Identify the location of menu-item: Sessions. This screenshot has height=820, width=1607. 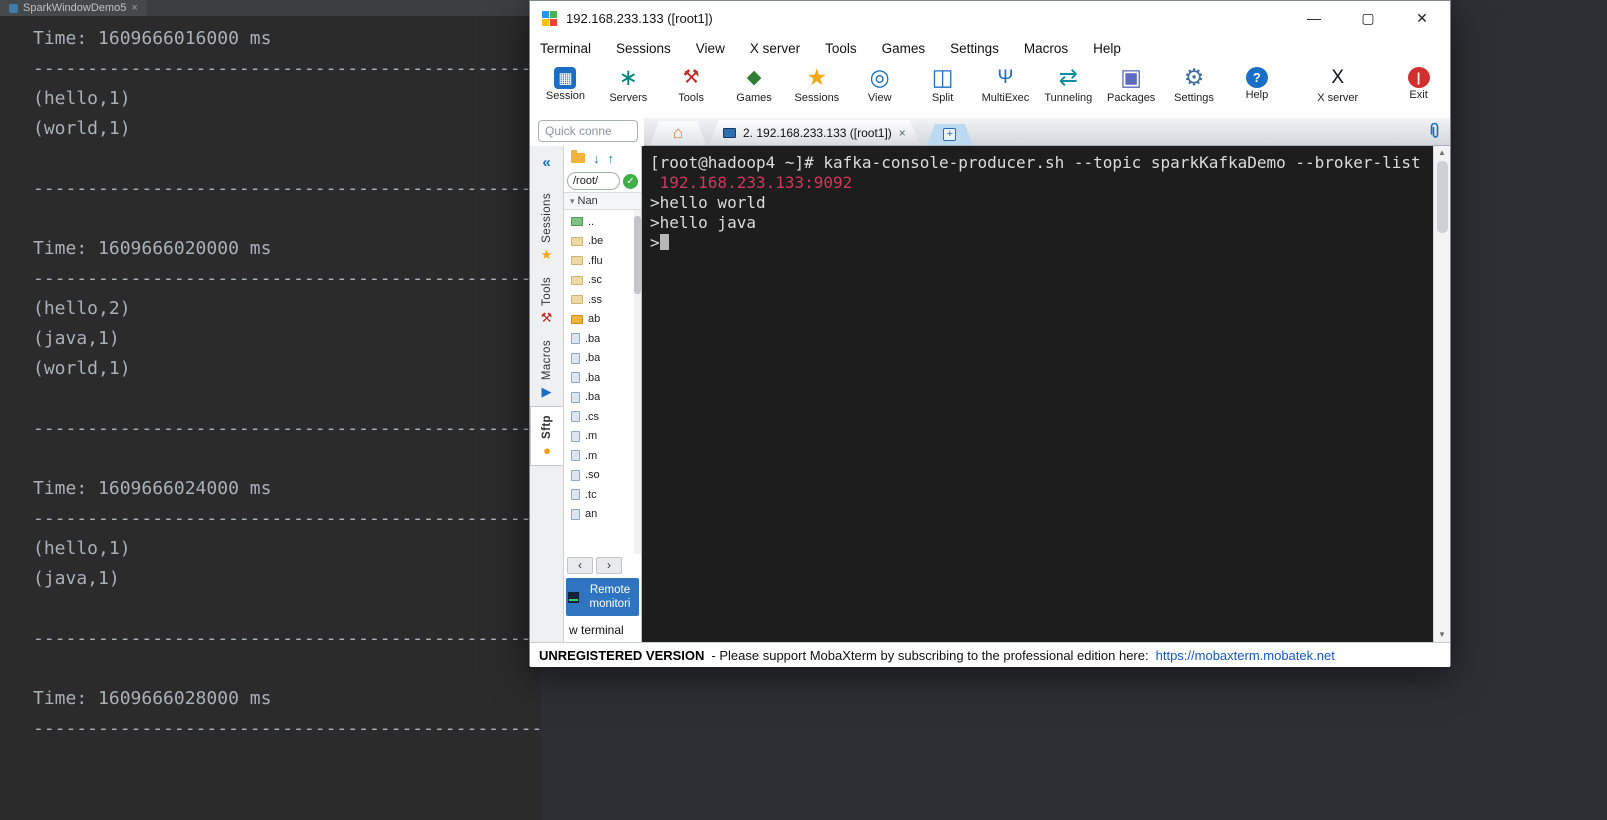
(643, 48).